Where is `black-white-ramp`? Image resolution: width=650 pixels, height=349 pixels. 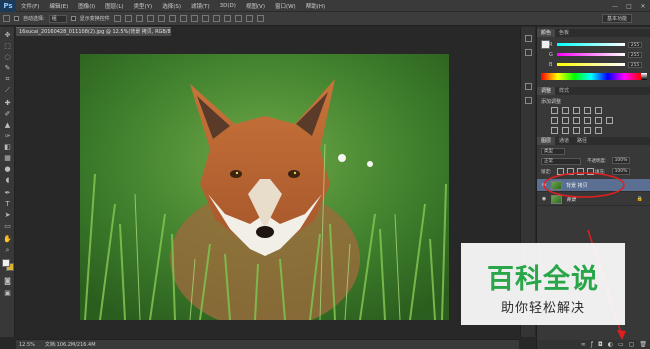 black-white-ramp is located at coordinates (644, 76).